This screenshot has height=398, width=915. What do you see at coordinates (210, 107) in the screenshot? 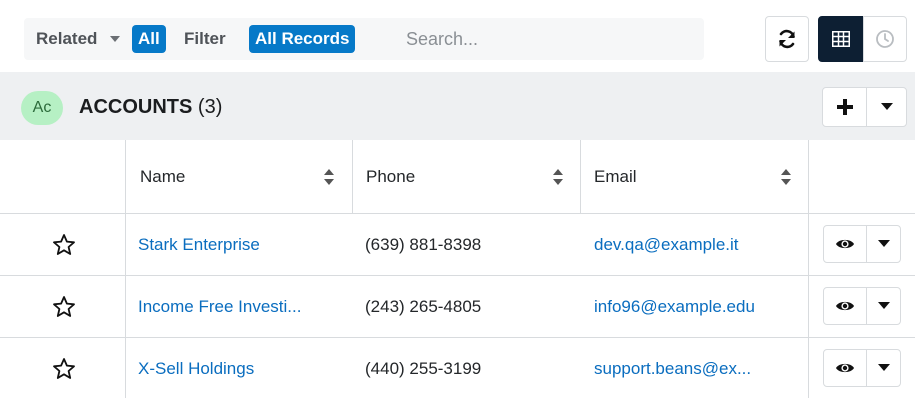
I see `subpanel-count: (3)` at bounding box center [210, 107].